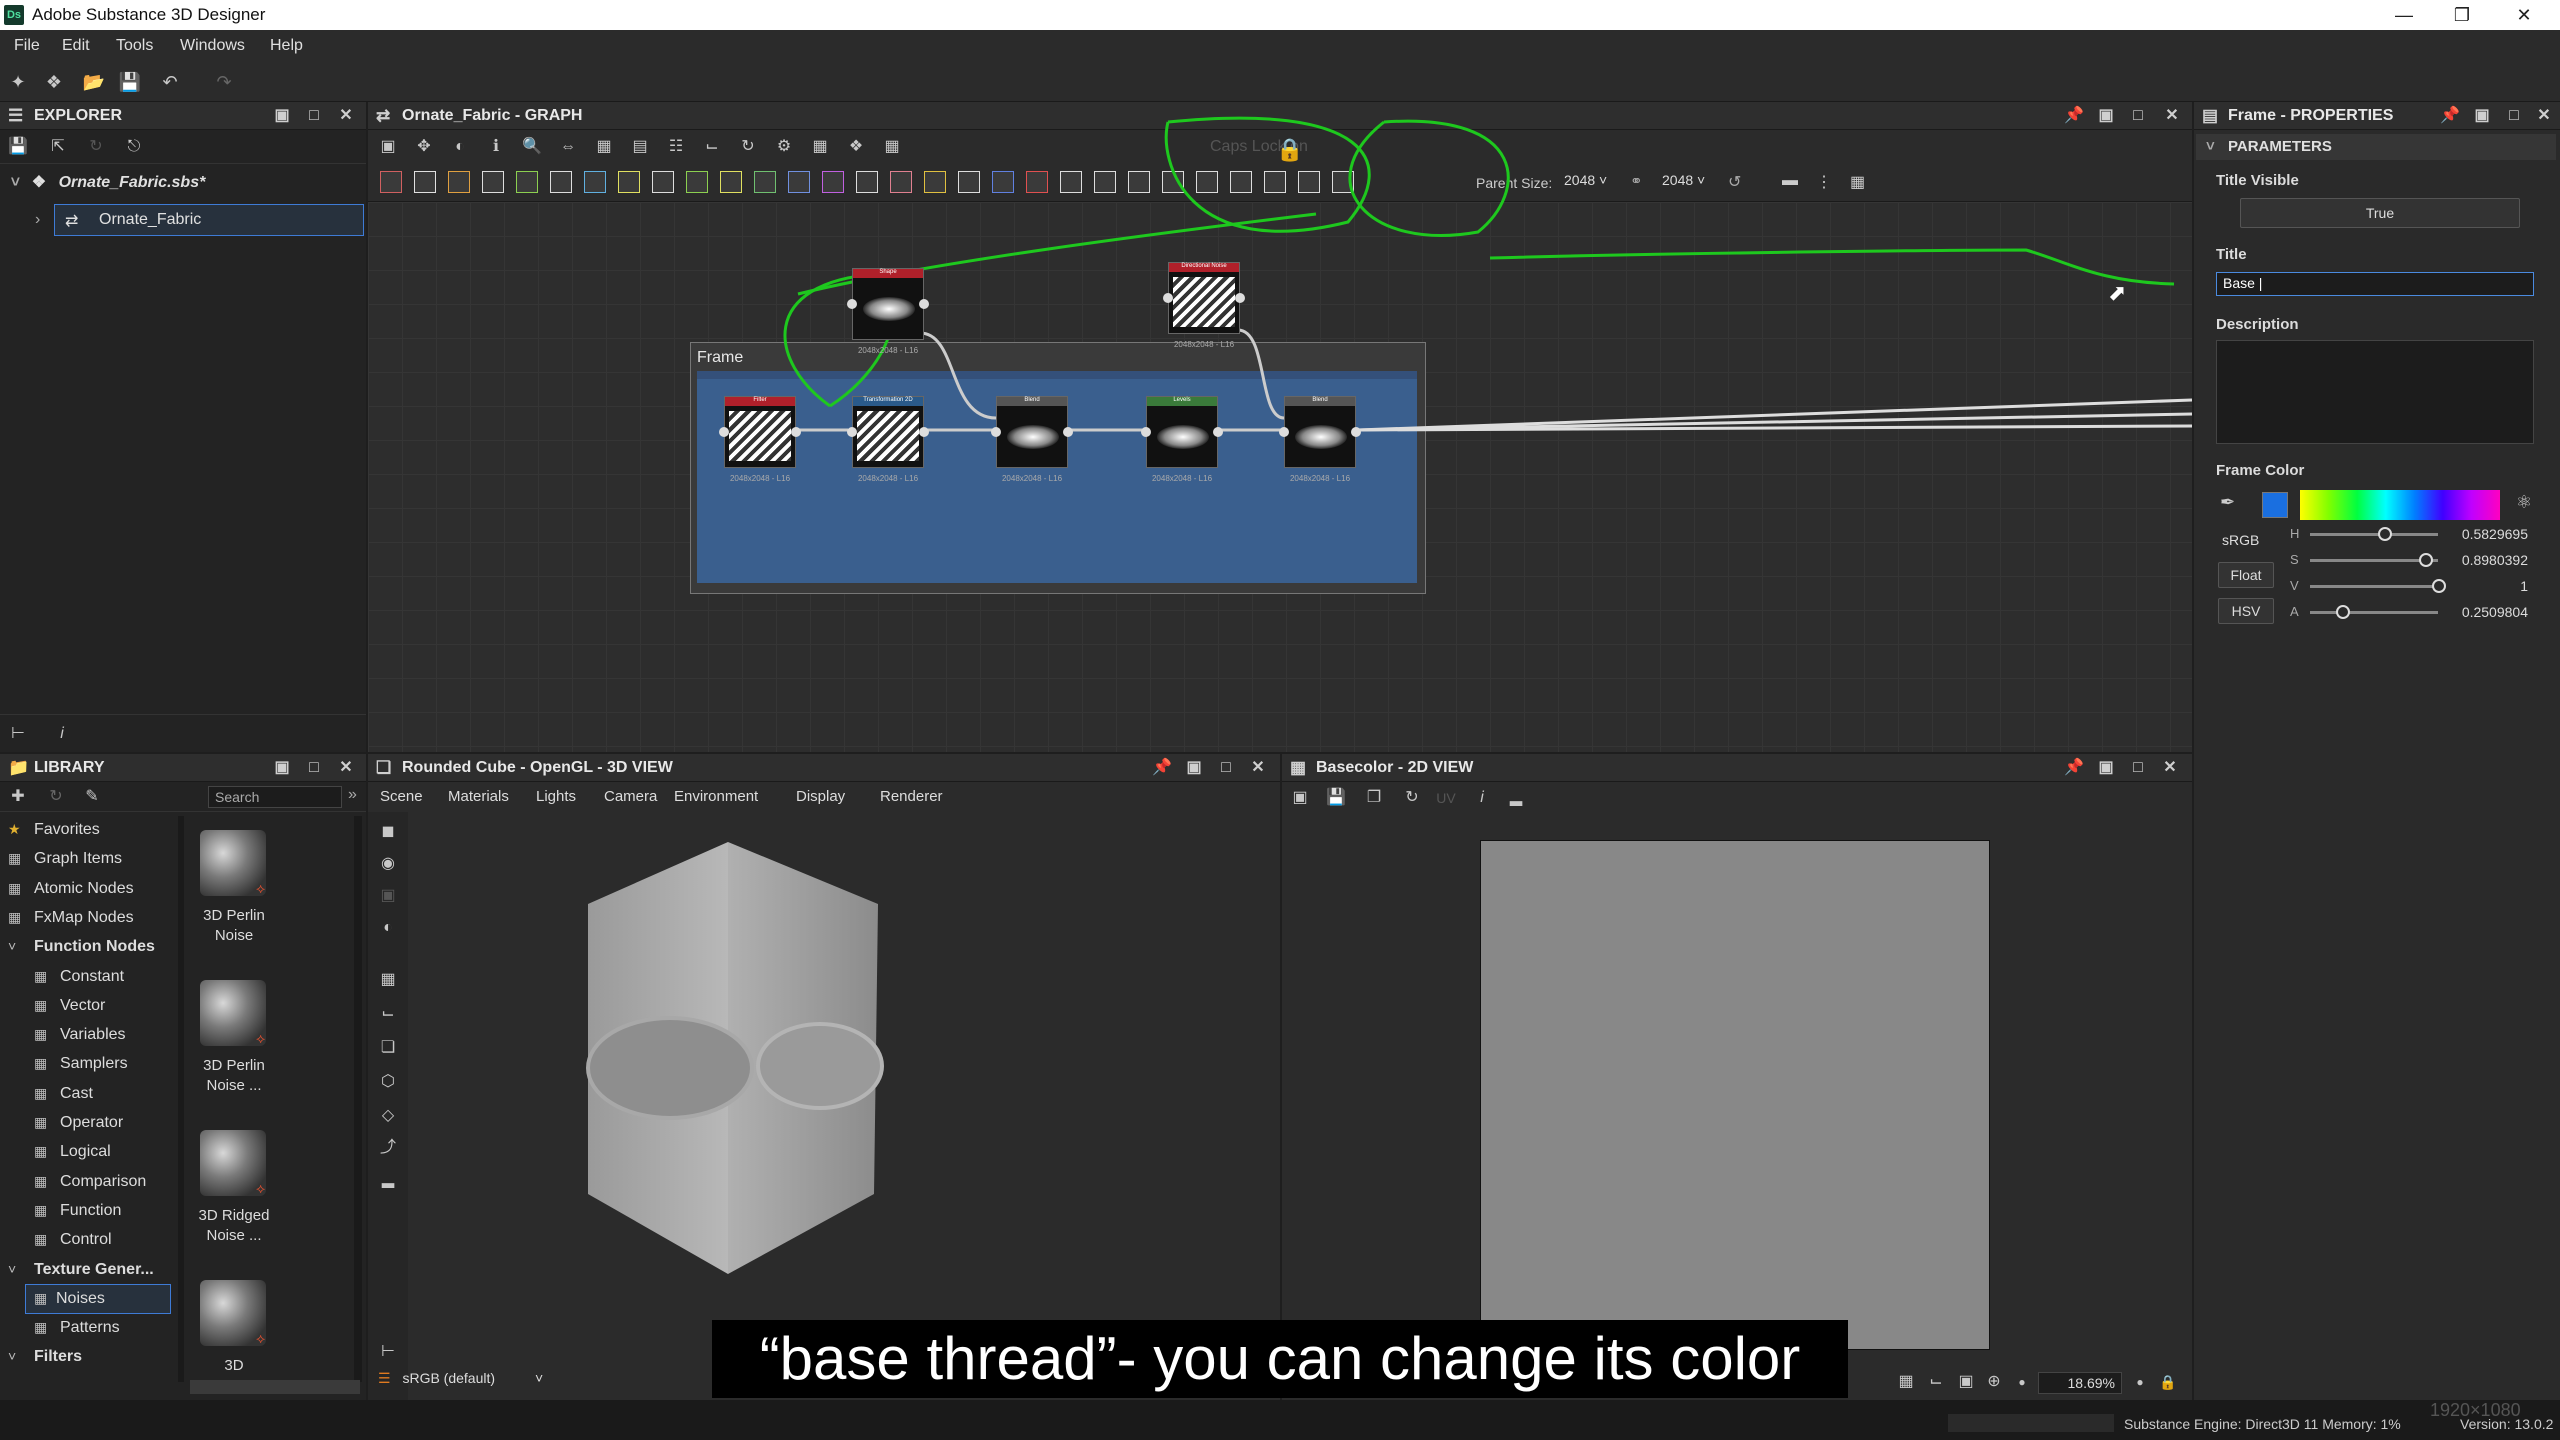  What do you see at coordinates (1824, 182) in the screenshot?
I see `distribute-icon: ⋮` at bounding box center [1824, 182].